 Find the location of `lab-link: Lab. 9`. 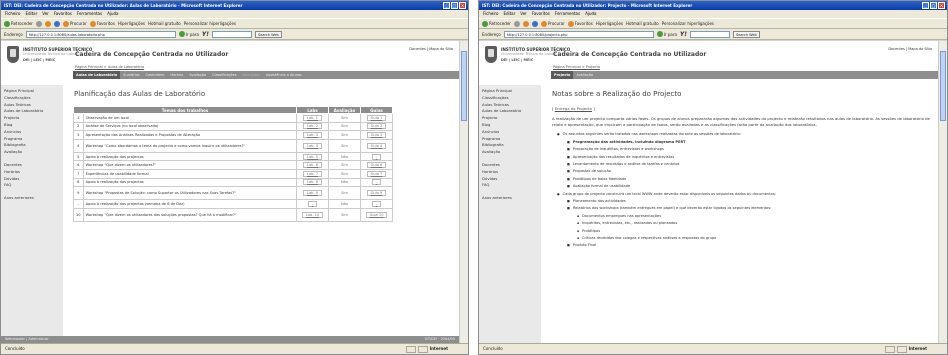

lab-link: Lab. 9 is located at coordinates (312, 193).